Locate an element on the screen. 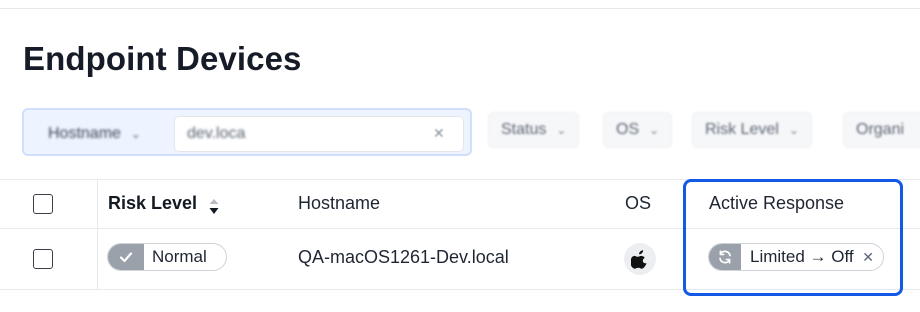  filter-status: Status ⌄ is located at coordinates (534, 130).